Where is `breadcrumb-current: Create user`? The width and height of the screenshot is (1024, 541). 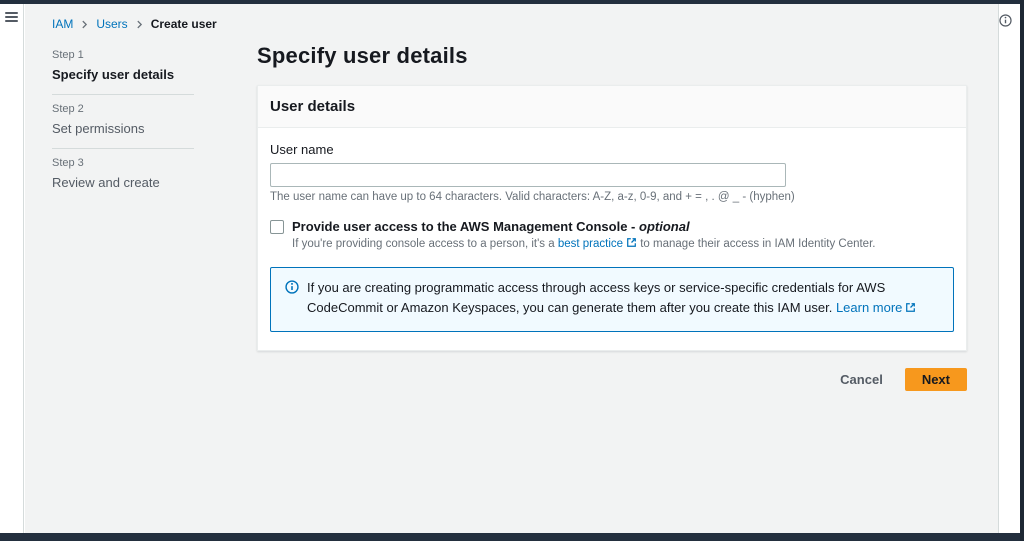 breadcrumb-current: Create user is located at coordinates (183, 24).